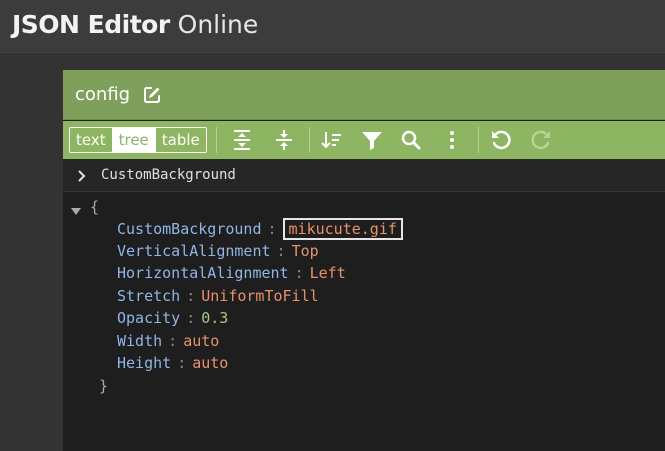 This screenshot has width=665, height=451. I want to click on app-title: JSON Editor Online, so click(135, 25).